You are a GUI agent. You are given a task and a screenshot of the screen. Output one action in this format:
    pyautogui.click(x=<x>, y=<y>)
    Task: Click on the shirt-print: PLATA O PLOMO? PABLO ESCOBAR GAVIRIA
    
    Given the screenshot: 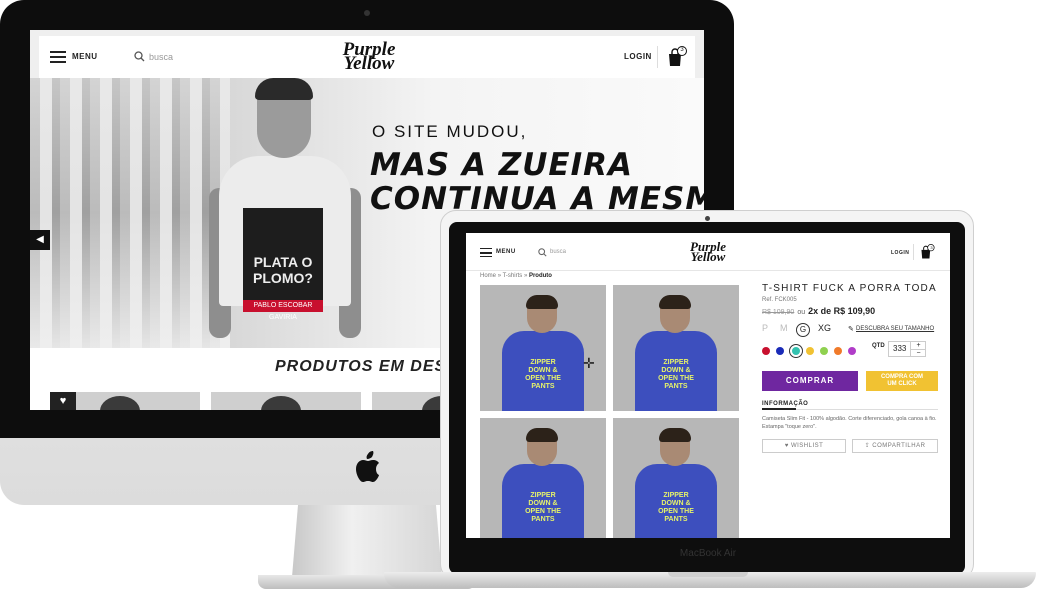 What is the action you would take?
    pyautogui.click(x=283, y=264)
    